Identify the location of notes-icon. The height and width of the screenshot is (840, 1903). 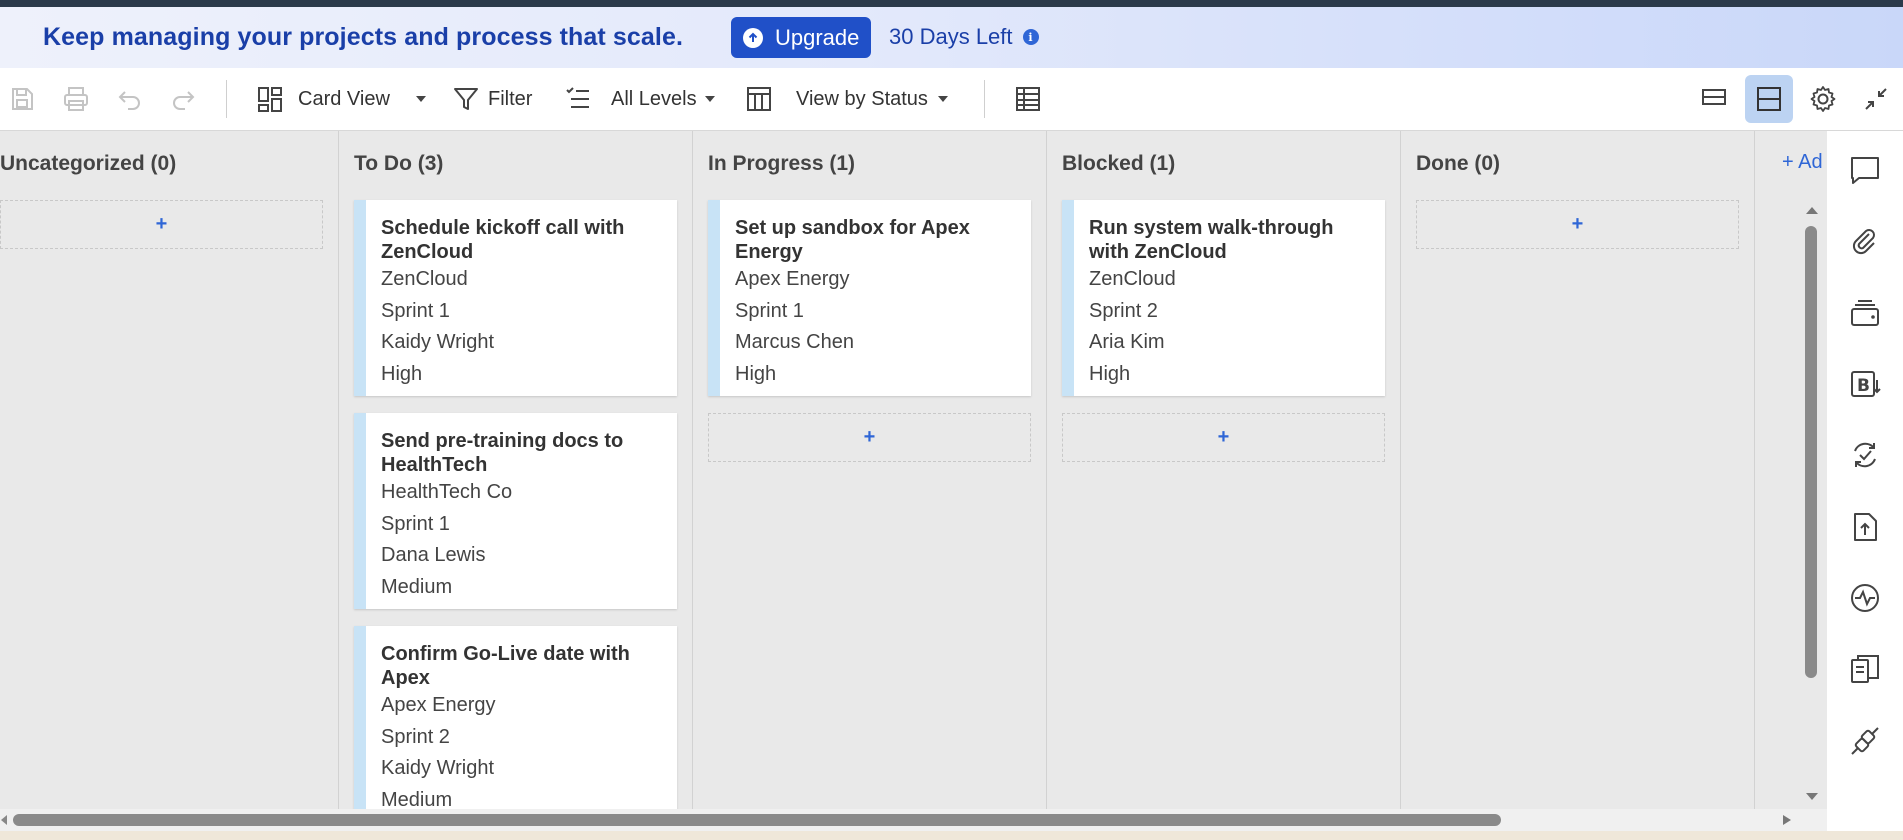
(1865, 669).